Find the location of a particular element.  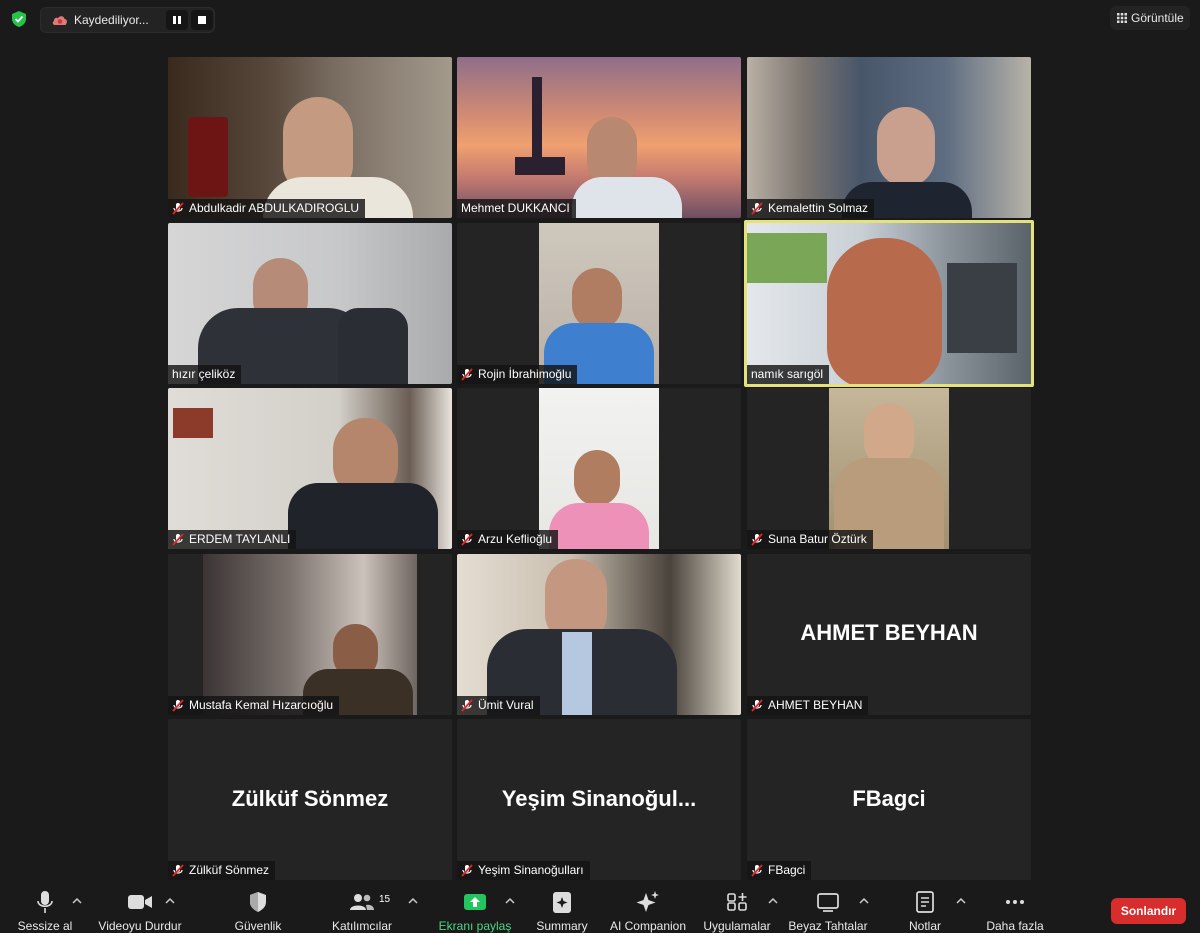

participant-name-tag: Zülküf Sönmez is located at coordinates (222, 870).